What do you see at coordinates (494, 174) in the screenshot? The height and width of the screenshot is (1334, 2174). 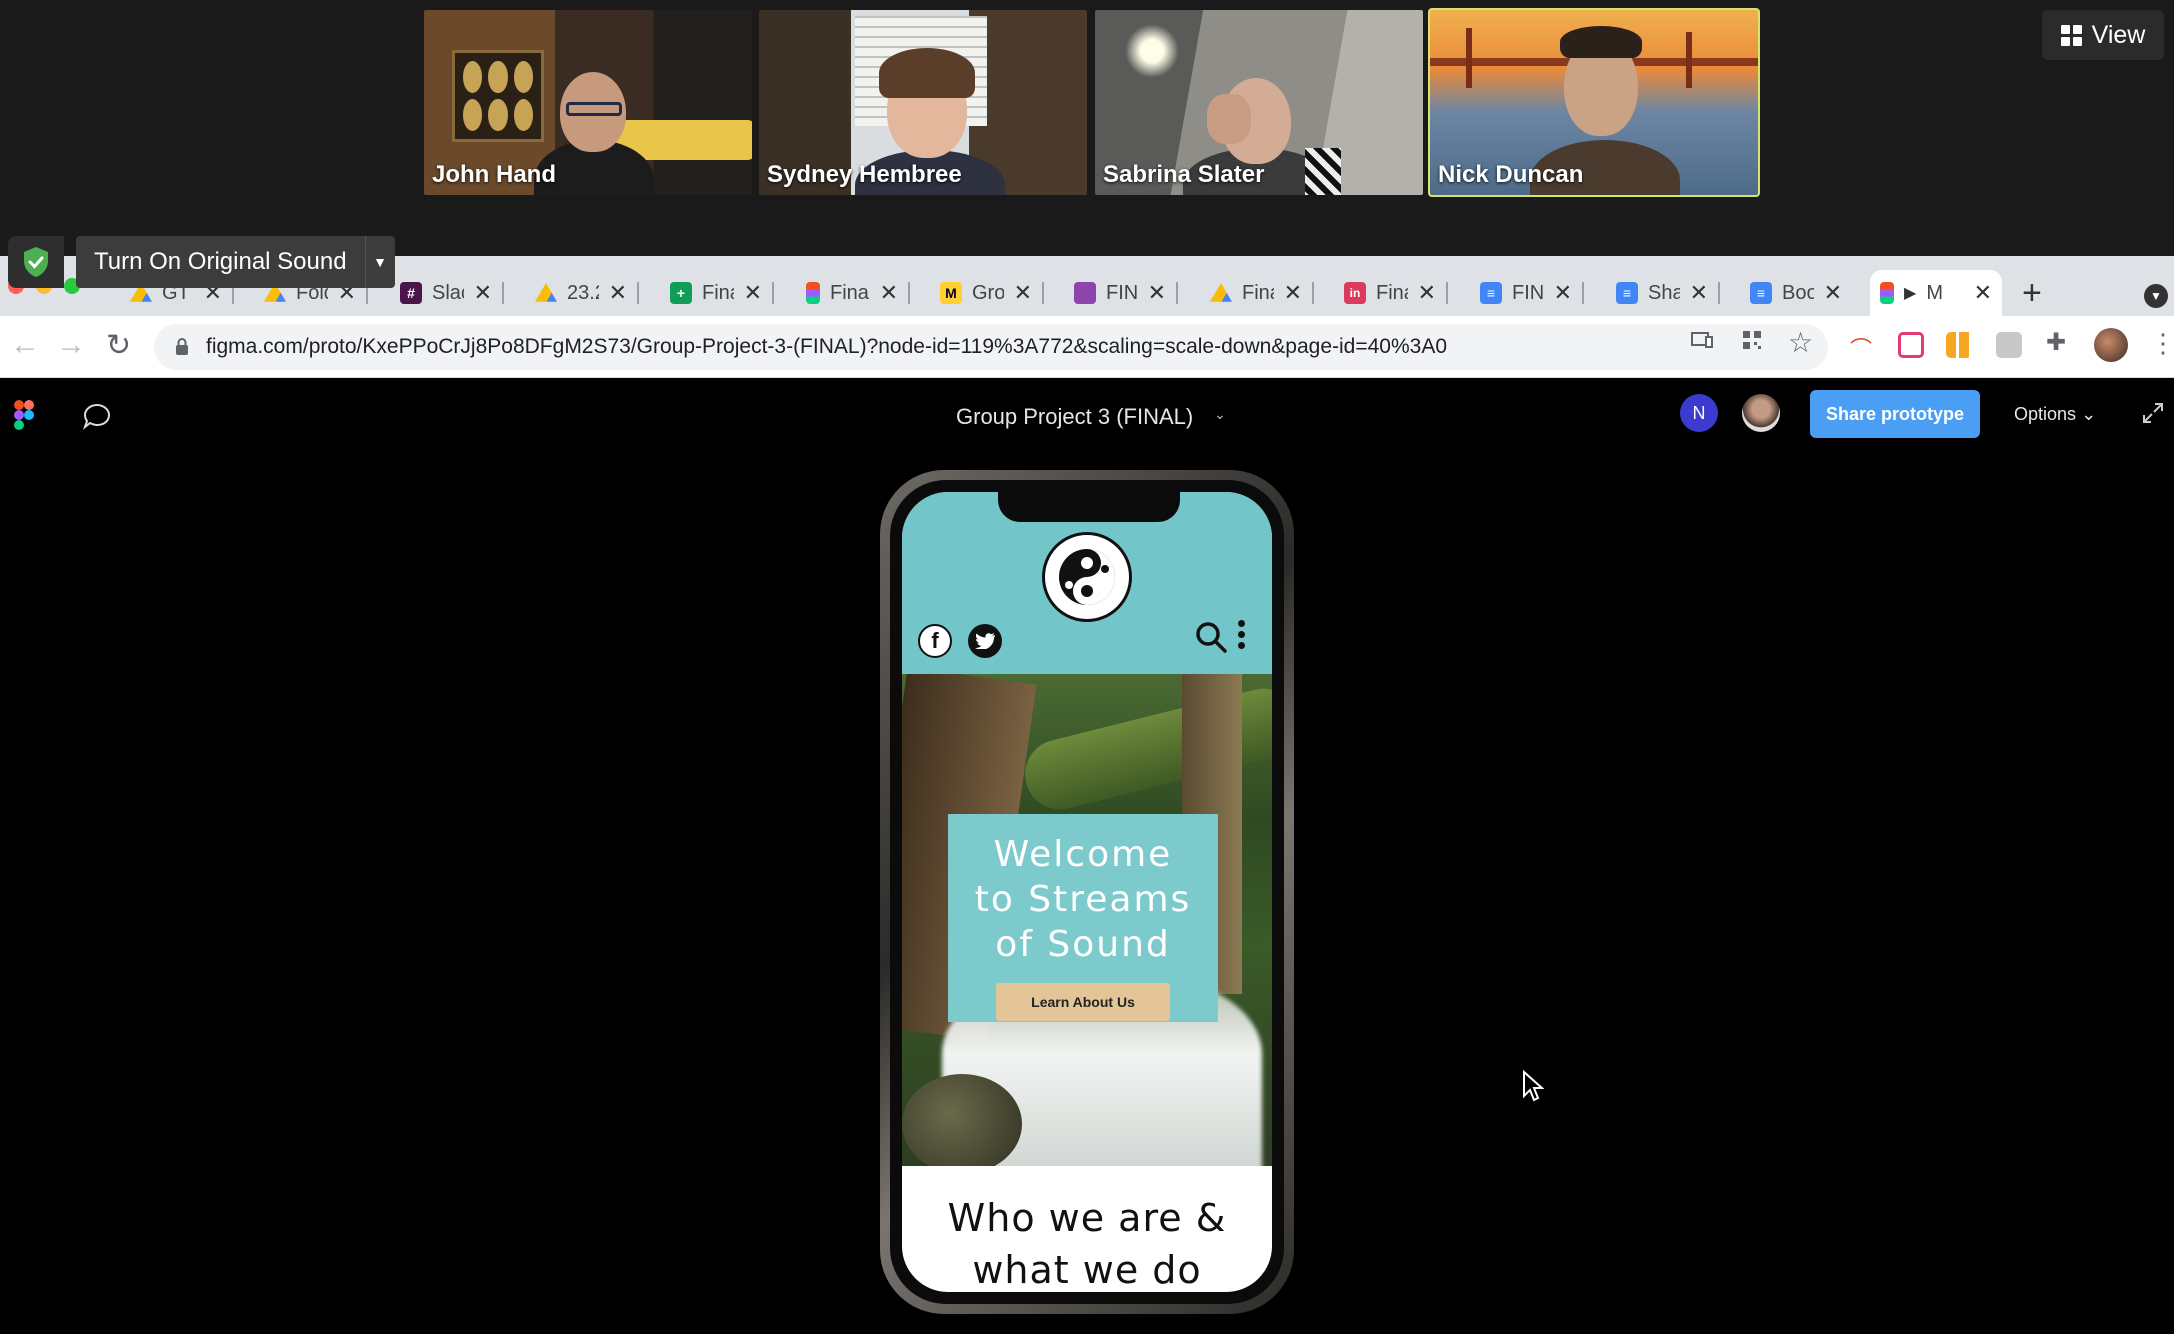 I see `participant-name: John Hand` at bounding box center [494, 174].